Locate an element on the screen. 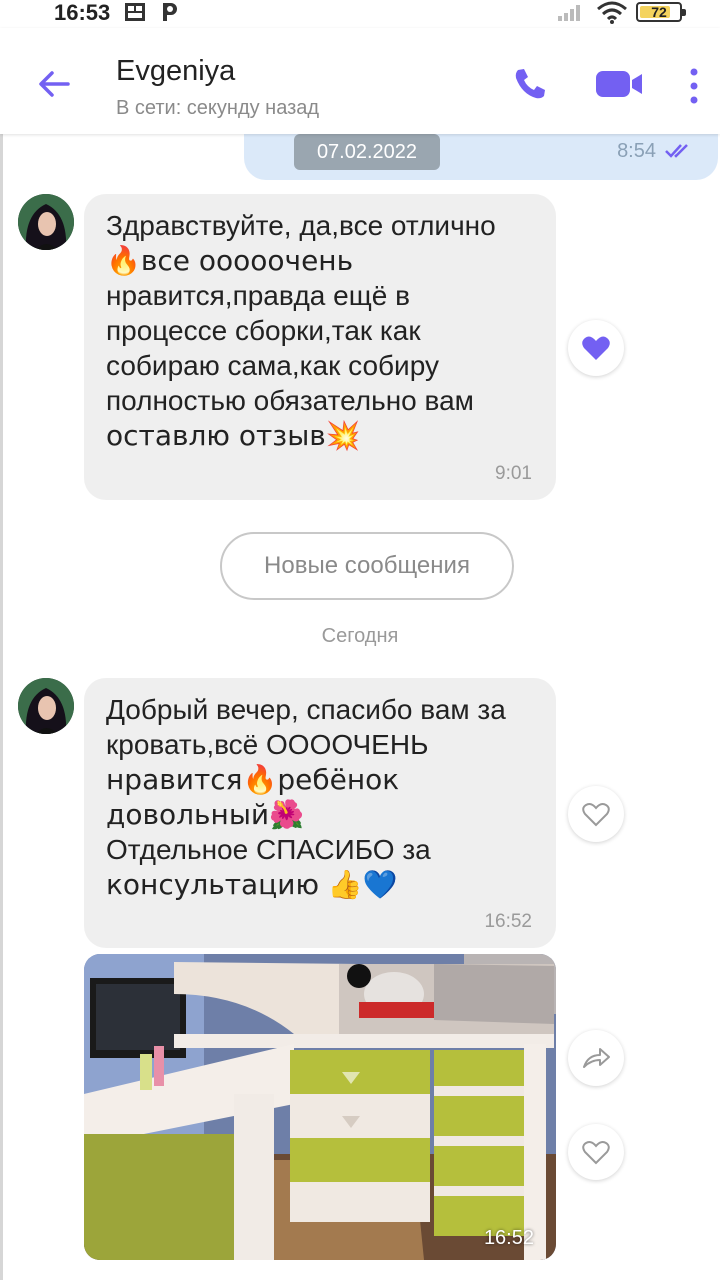 Image resolution: width=720 pixels, height=1280 pixels. forward-arrow-icon is located at coordinates (596, 1058).